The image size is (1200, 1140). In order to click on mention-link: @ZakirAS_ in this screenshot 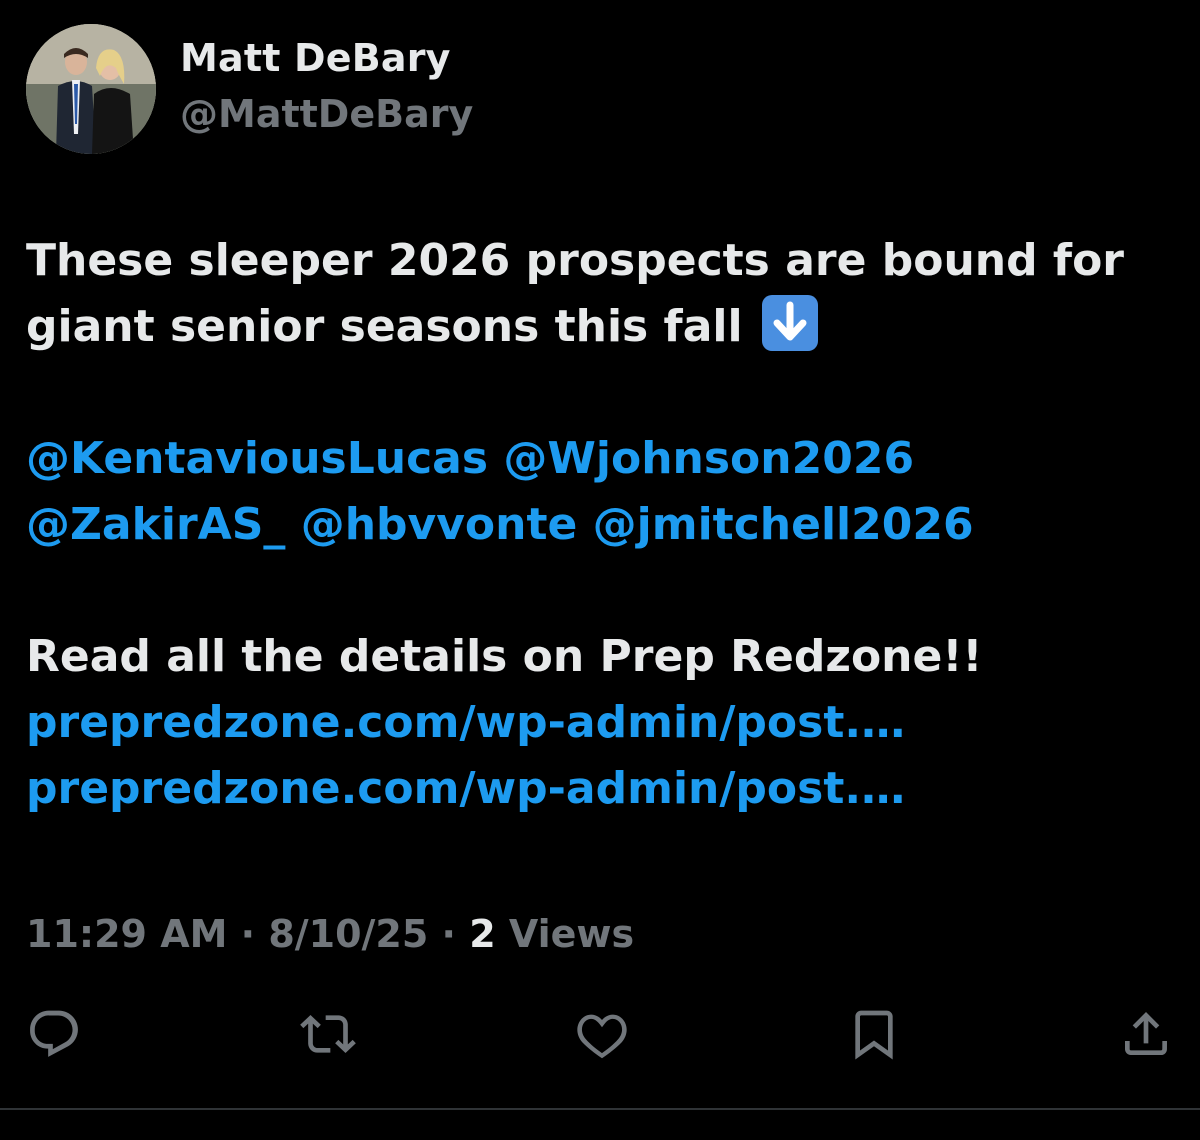, I will do `click(155, 524)`.